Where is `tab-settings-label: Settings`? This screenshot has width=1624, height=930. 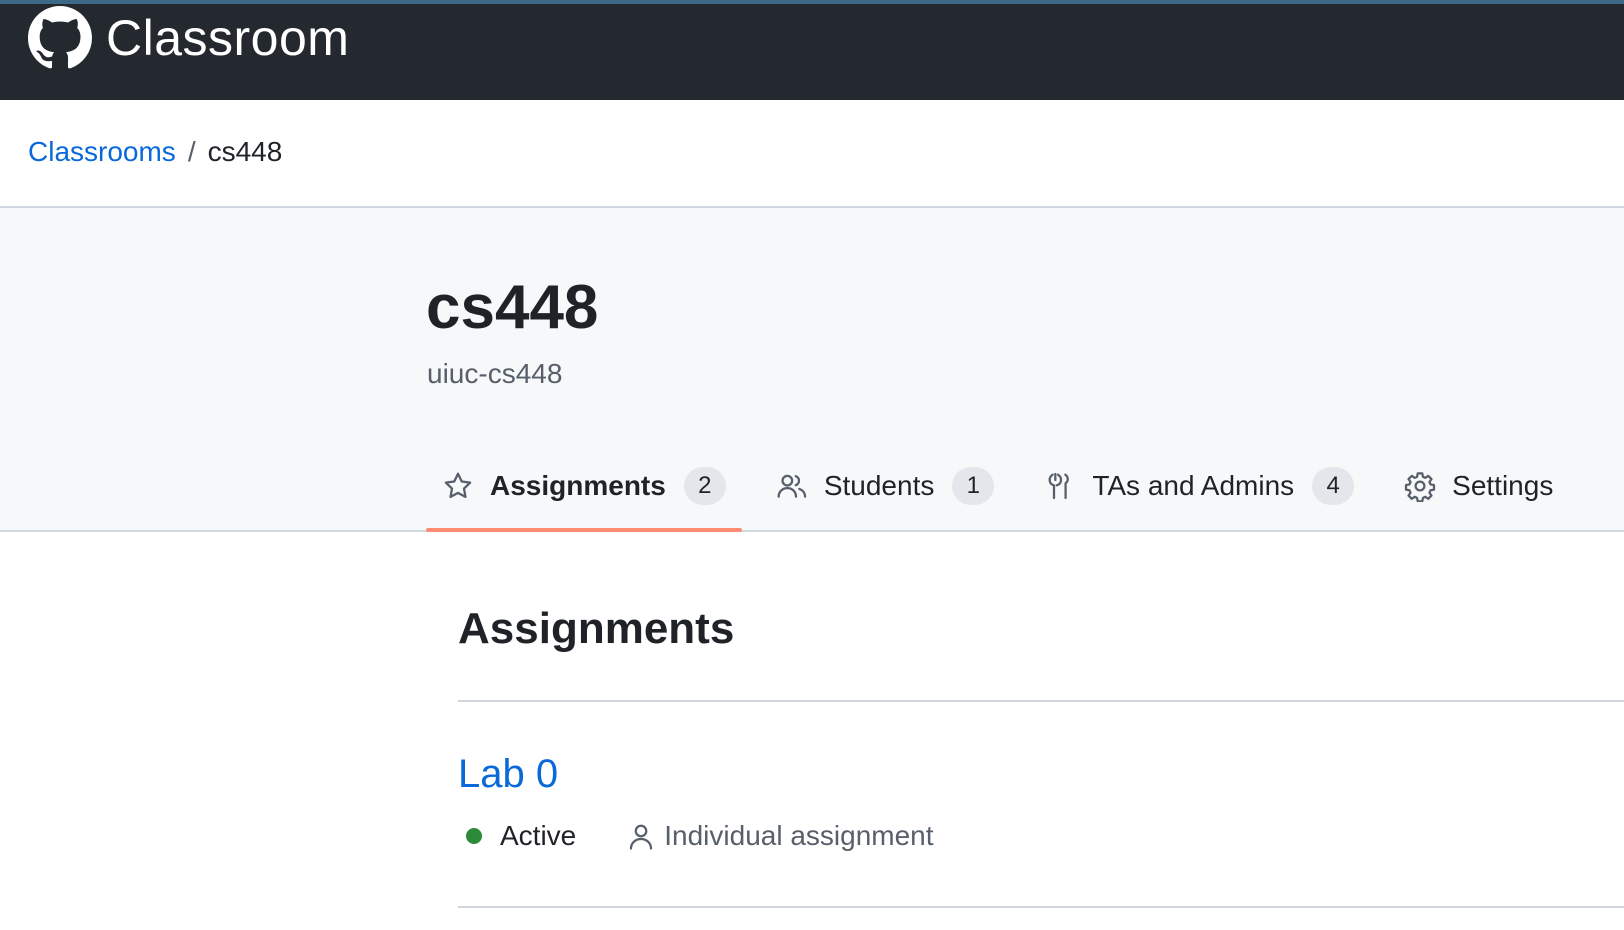
tab-settings-label: Settings is located at coordinates (1503, 485).